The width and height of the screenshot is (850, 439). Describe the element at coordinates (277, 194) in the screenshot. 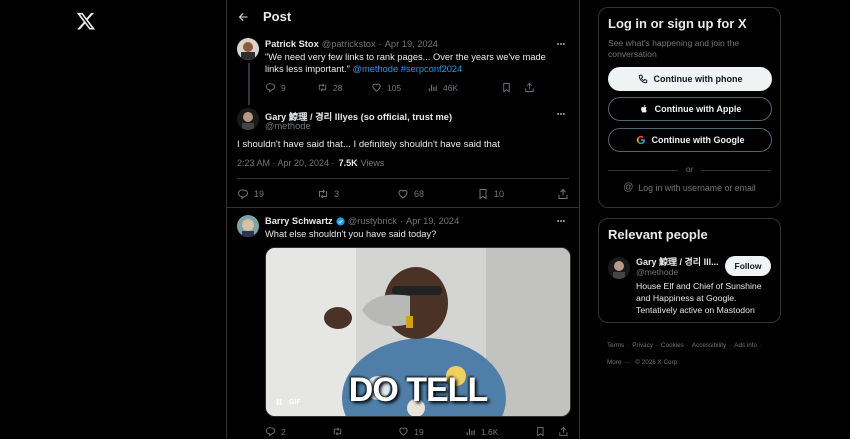

I see `reply-button: 19` at that location.